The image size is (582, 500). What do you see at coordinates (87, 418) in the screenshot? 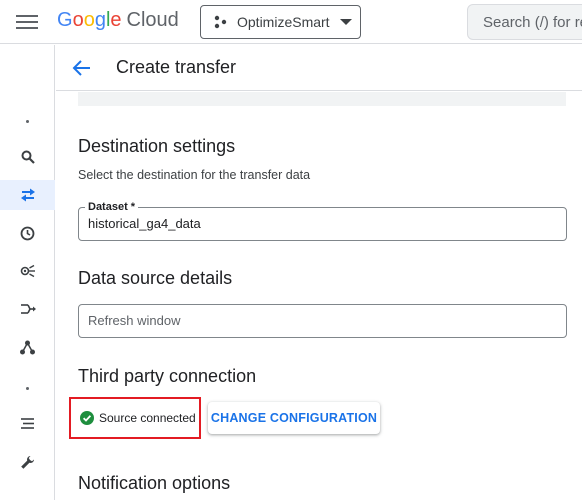
I see `check-circle-icon` at bounding box center [87, 418].